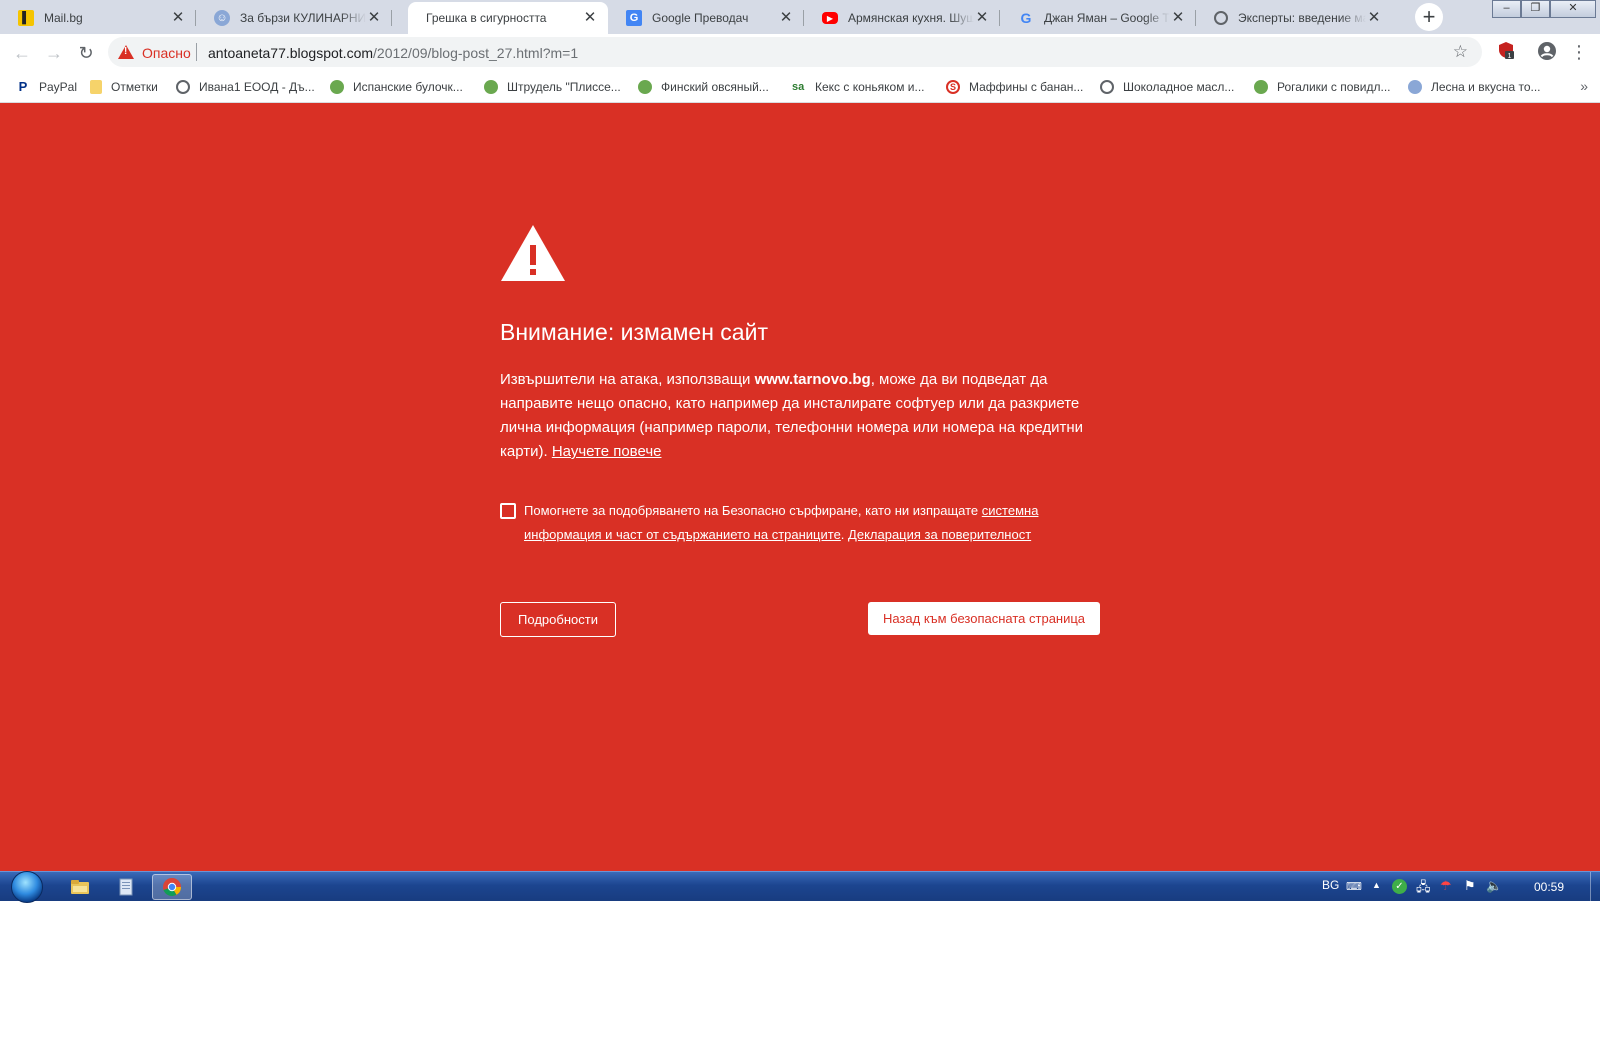 This screenshot has height=1060, width=1600. I want to click on reload-icon: ↻, so click(86, 53).